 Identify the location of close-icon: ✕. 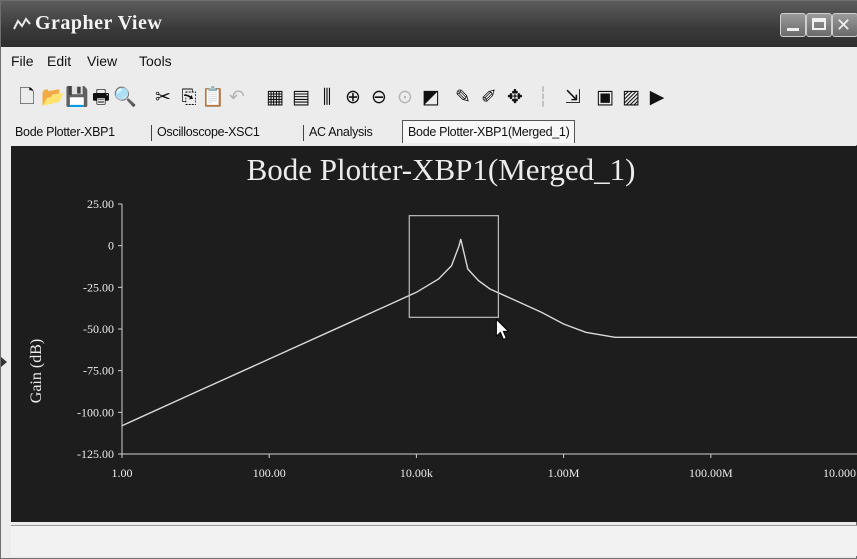
(844, 25).